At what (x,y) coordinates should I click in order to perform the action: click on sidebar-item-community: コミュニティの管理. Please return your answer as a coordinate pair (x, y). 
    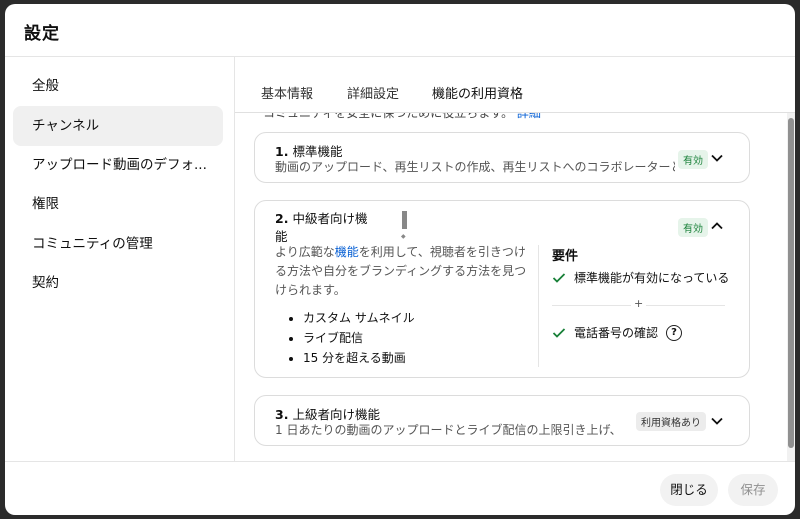
    Looking at the image, I should click on (118, 244).